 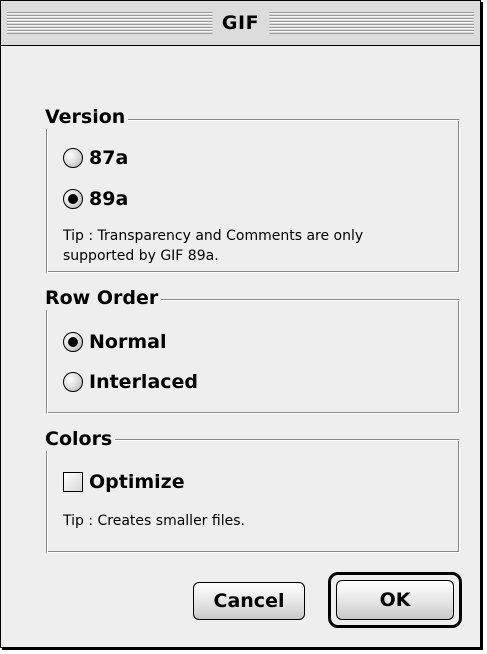 What do you see at coordinates (253, 496) in the screenshot?
I see `colors-group` at bounding box center [253, 496].